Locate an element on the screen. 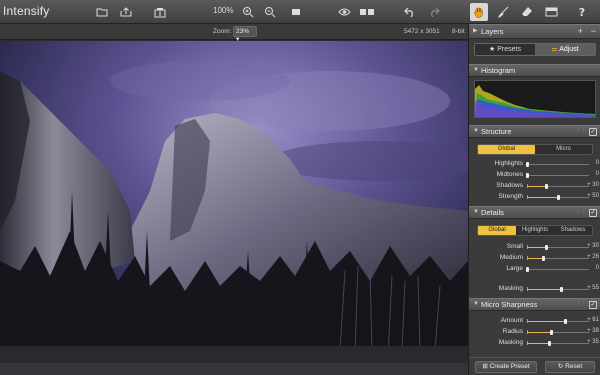 This screenshot has height=375, width=600. zoom-in-icon is located at coordinates (248, 12).